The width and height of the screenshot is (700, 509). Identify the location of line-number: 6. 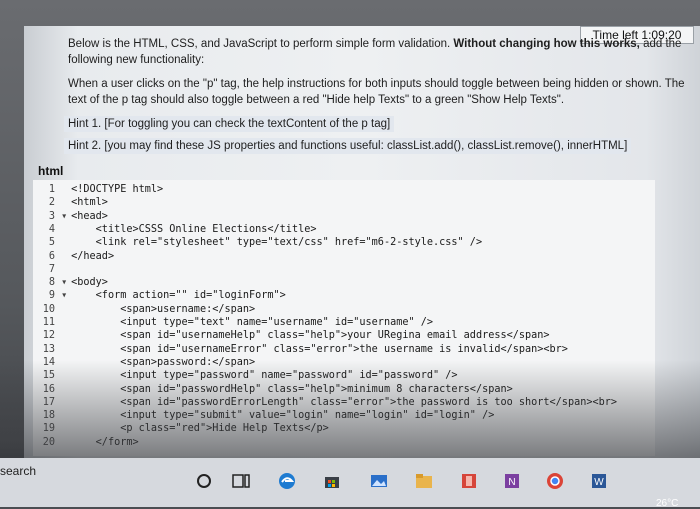
(51, 256).